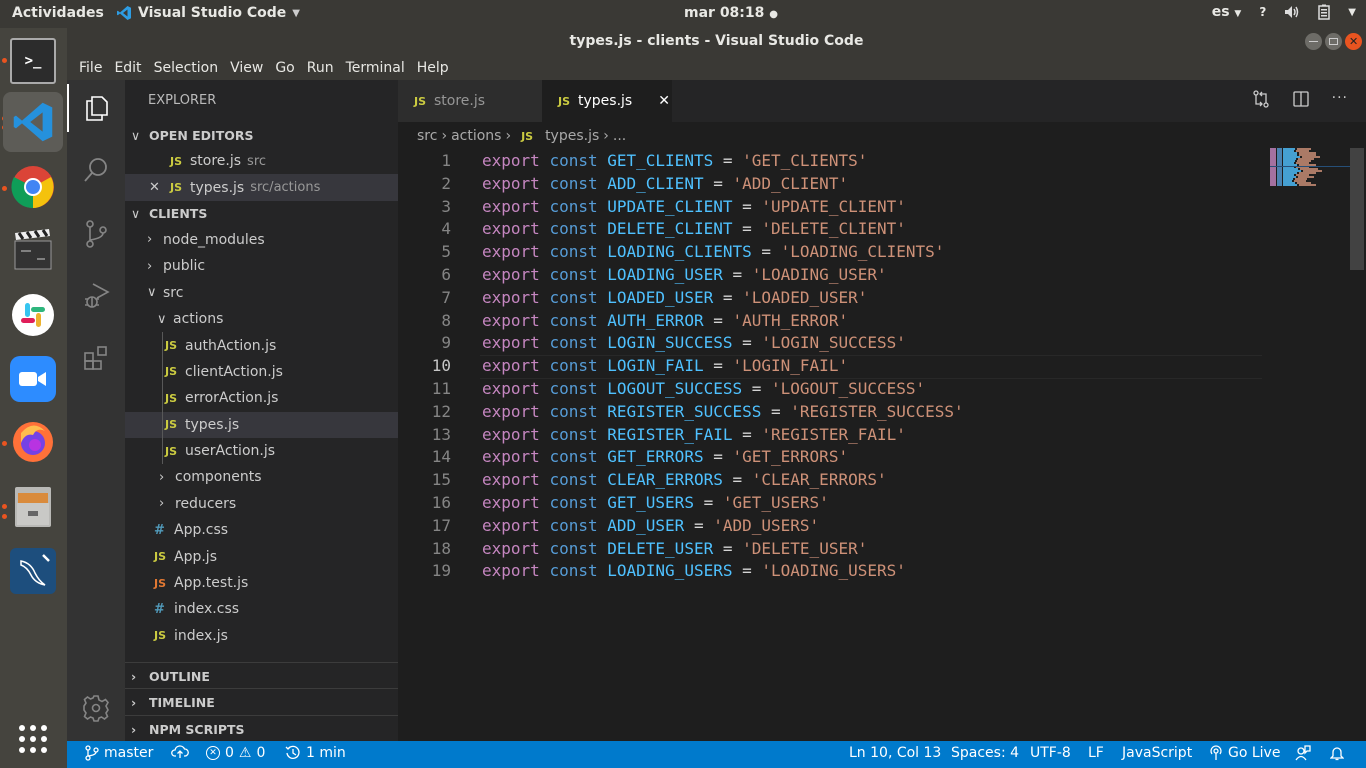 The image size is (1366, 768). What do you see at coordinates (1303, 753) in the screenshot?
I see `feedback-button` at bounding box center [1303, 753].